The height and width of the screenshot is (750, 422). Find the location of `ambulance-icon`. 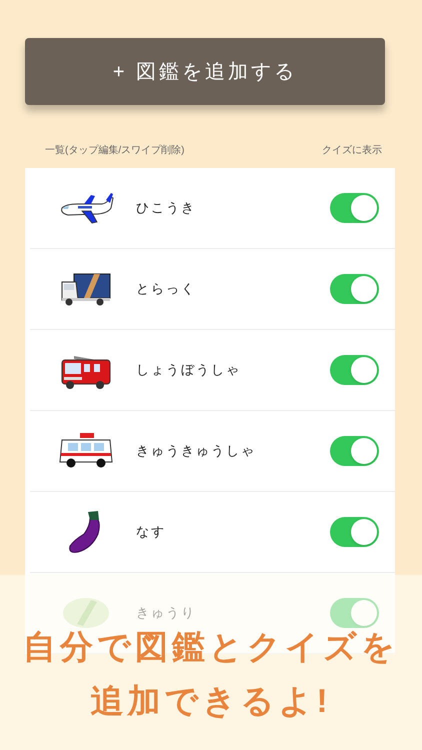

ambulance-icon is located at coordinates (86, 451).